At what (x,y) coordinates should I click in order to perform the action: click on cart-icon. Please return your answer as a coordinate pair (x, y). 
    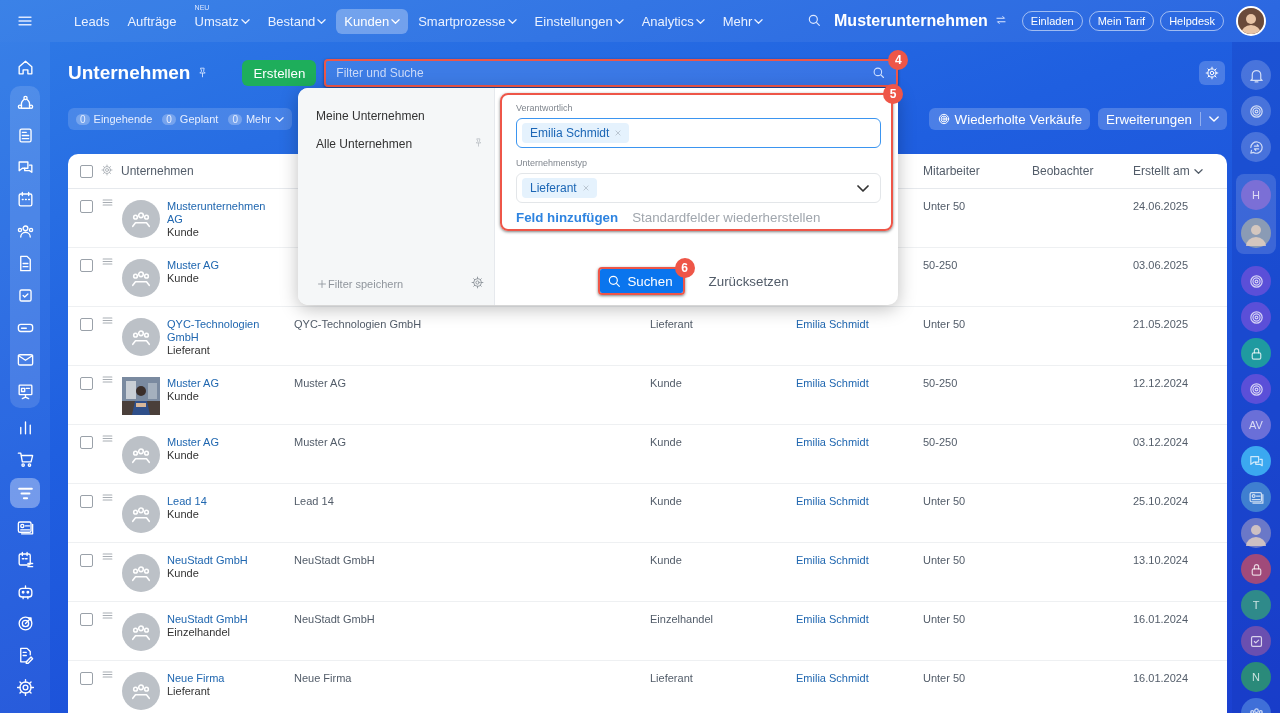
    Looking at the image, I should click on (25, 459).